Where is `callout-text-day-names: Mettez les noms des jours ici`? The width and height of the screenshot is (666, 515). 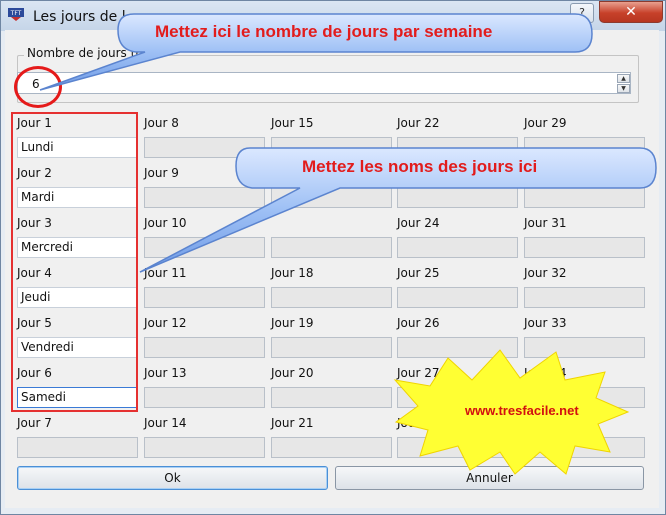
callout-text-day-names: Mettez les noms des jours ici is located at coordinates (420, 166).